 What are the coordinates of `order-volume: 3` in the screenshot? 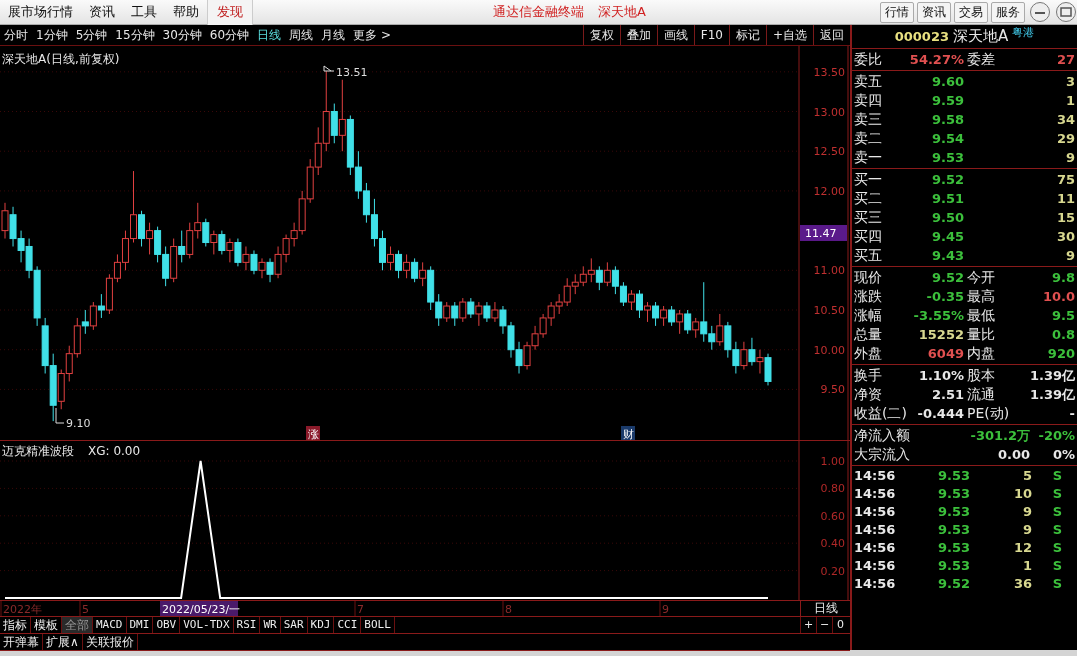 It's located at (1070, 81).